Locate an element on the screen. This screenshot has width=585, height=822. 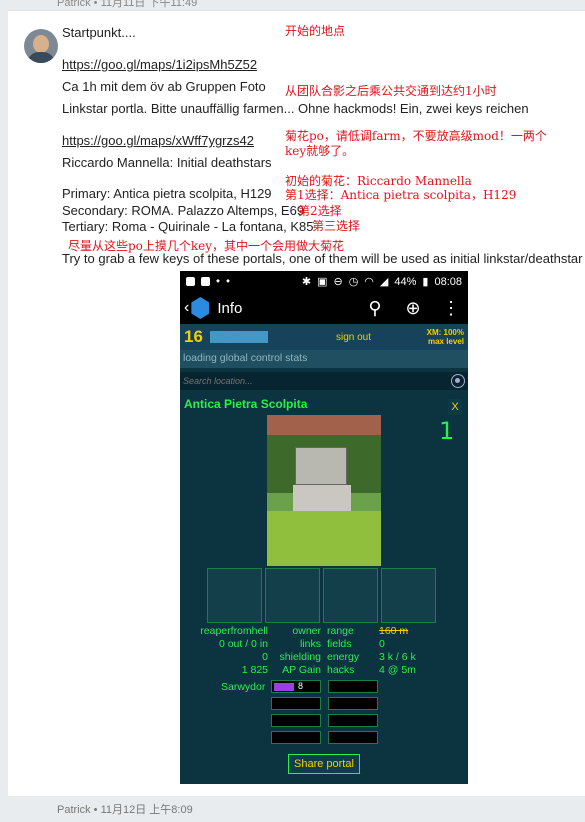
note-linkstar-2: key就够了。 is located at coordinates (320, 151).